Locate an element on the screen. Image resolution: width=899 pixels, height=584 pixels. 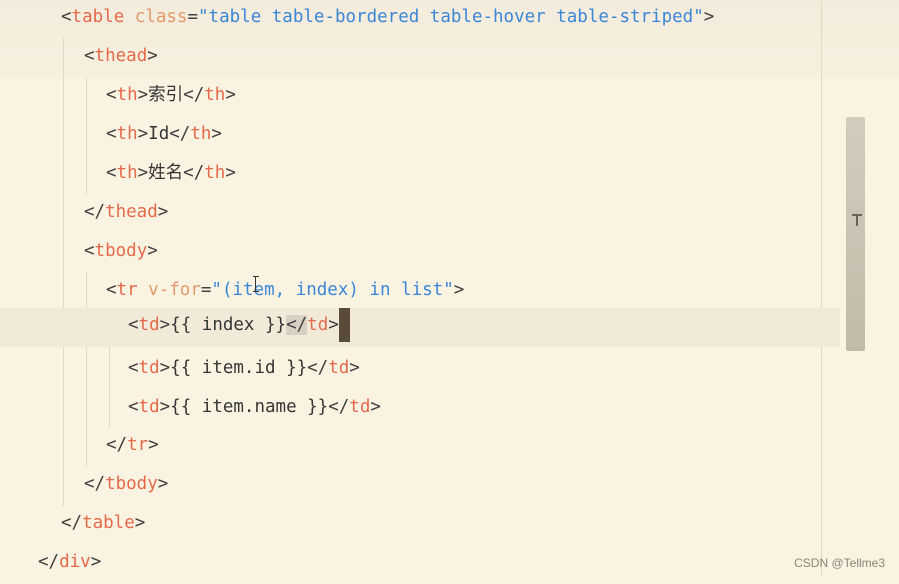
ibeam-cursor-icon is located at coordinates (256, 284).